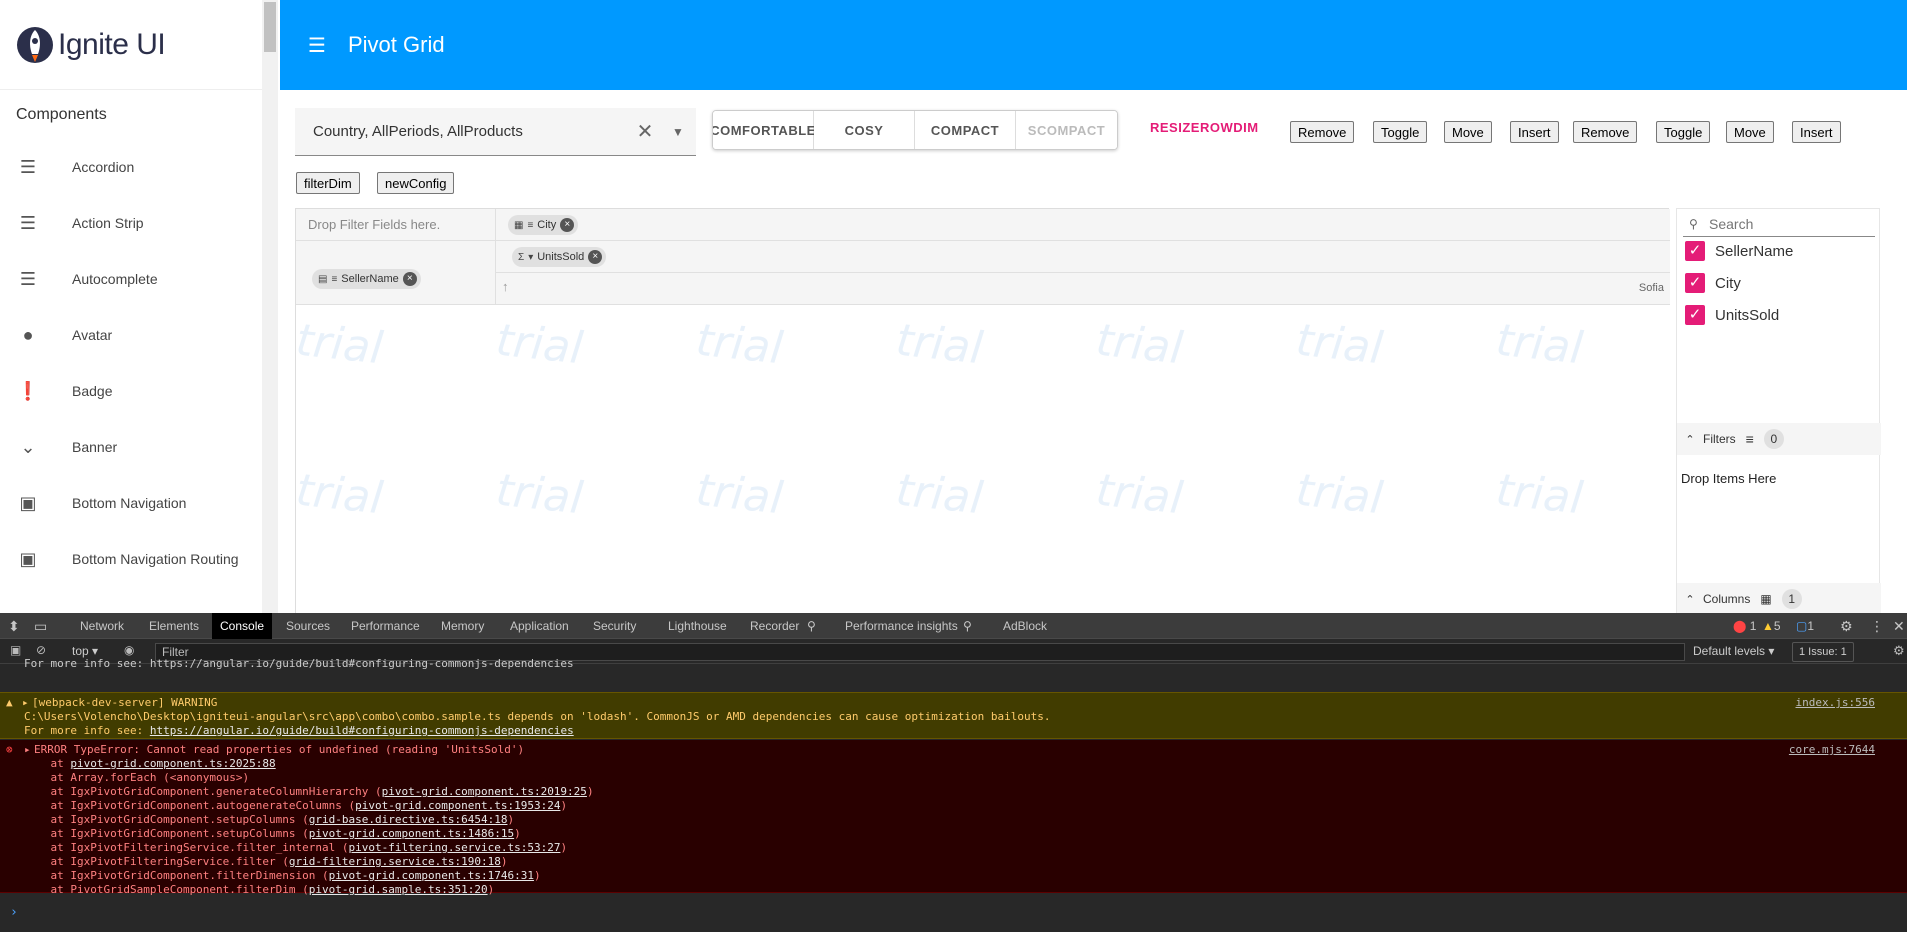  Describe the element at coordinates (614, 626) in the screenshot. I see `tab-security: Security` at that location.